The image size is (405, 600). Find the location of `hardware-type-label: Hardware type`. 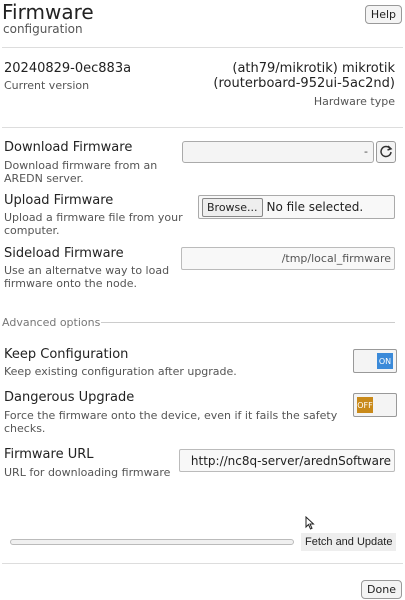

hardware-type-label: Hardware type is located at coordinates (354, 101).